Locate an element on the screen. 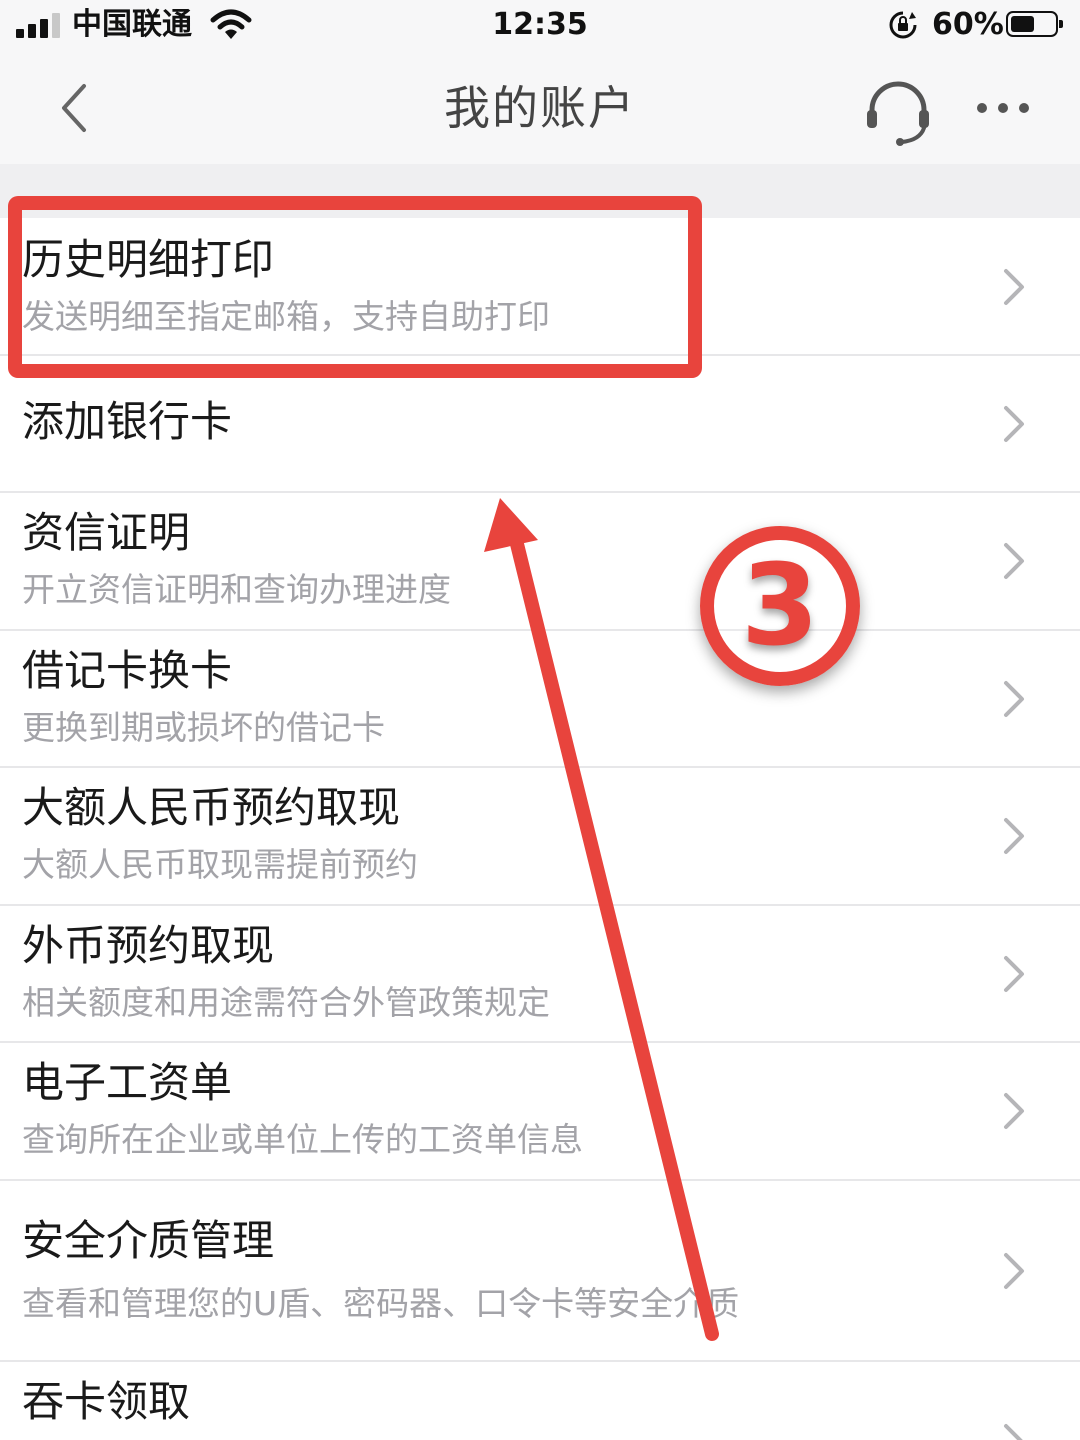 This screenshot has height=1440, width=1080. menu-item-subtitle: 发送明细至指定邮箱，支持自助打印 is located at coordinates (286, 316).